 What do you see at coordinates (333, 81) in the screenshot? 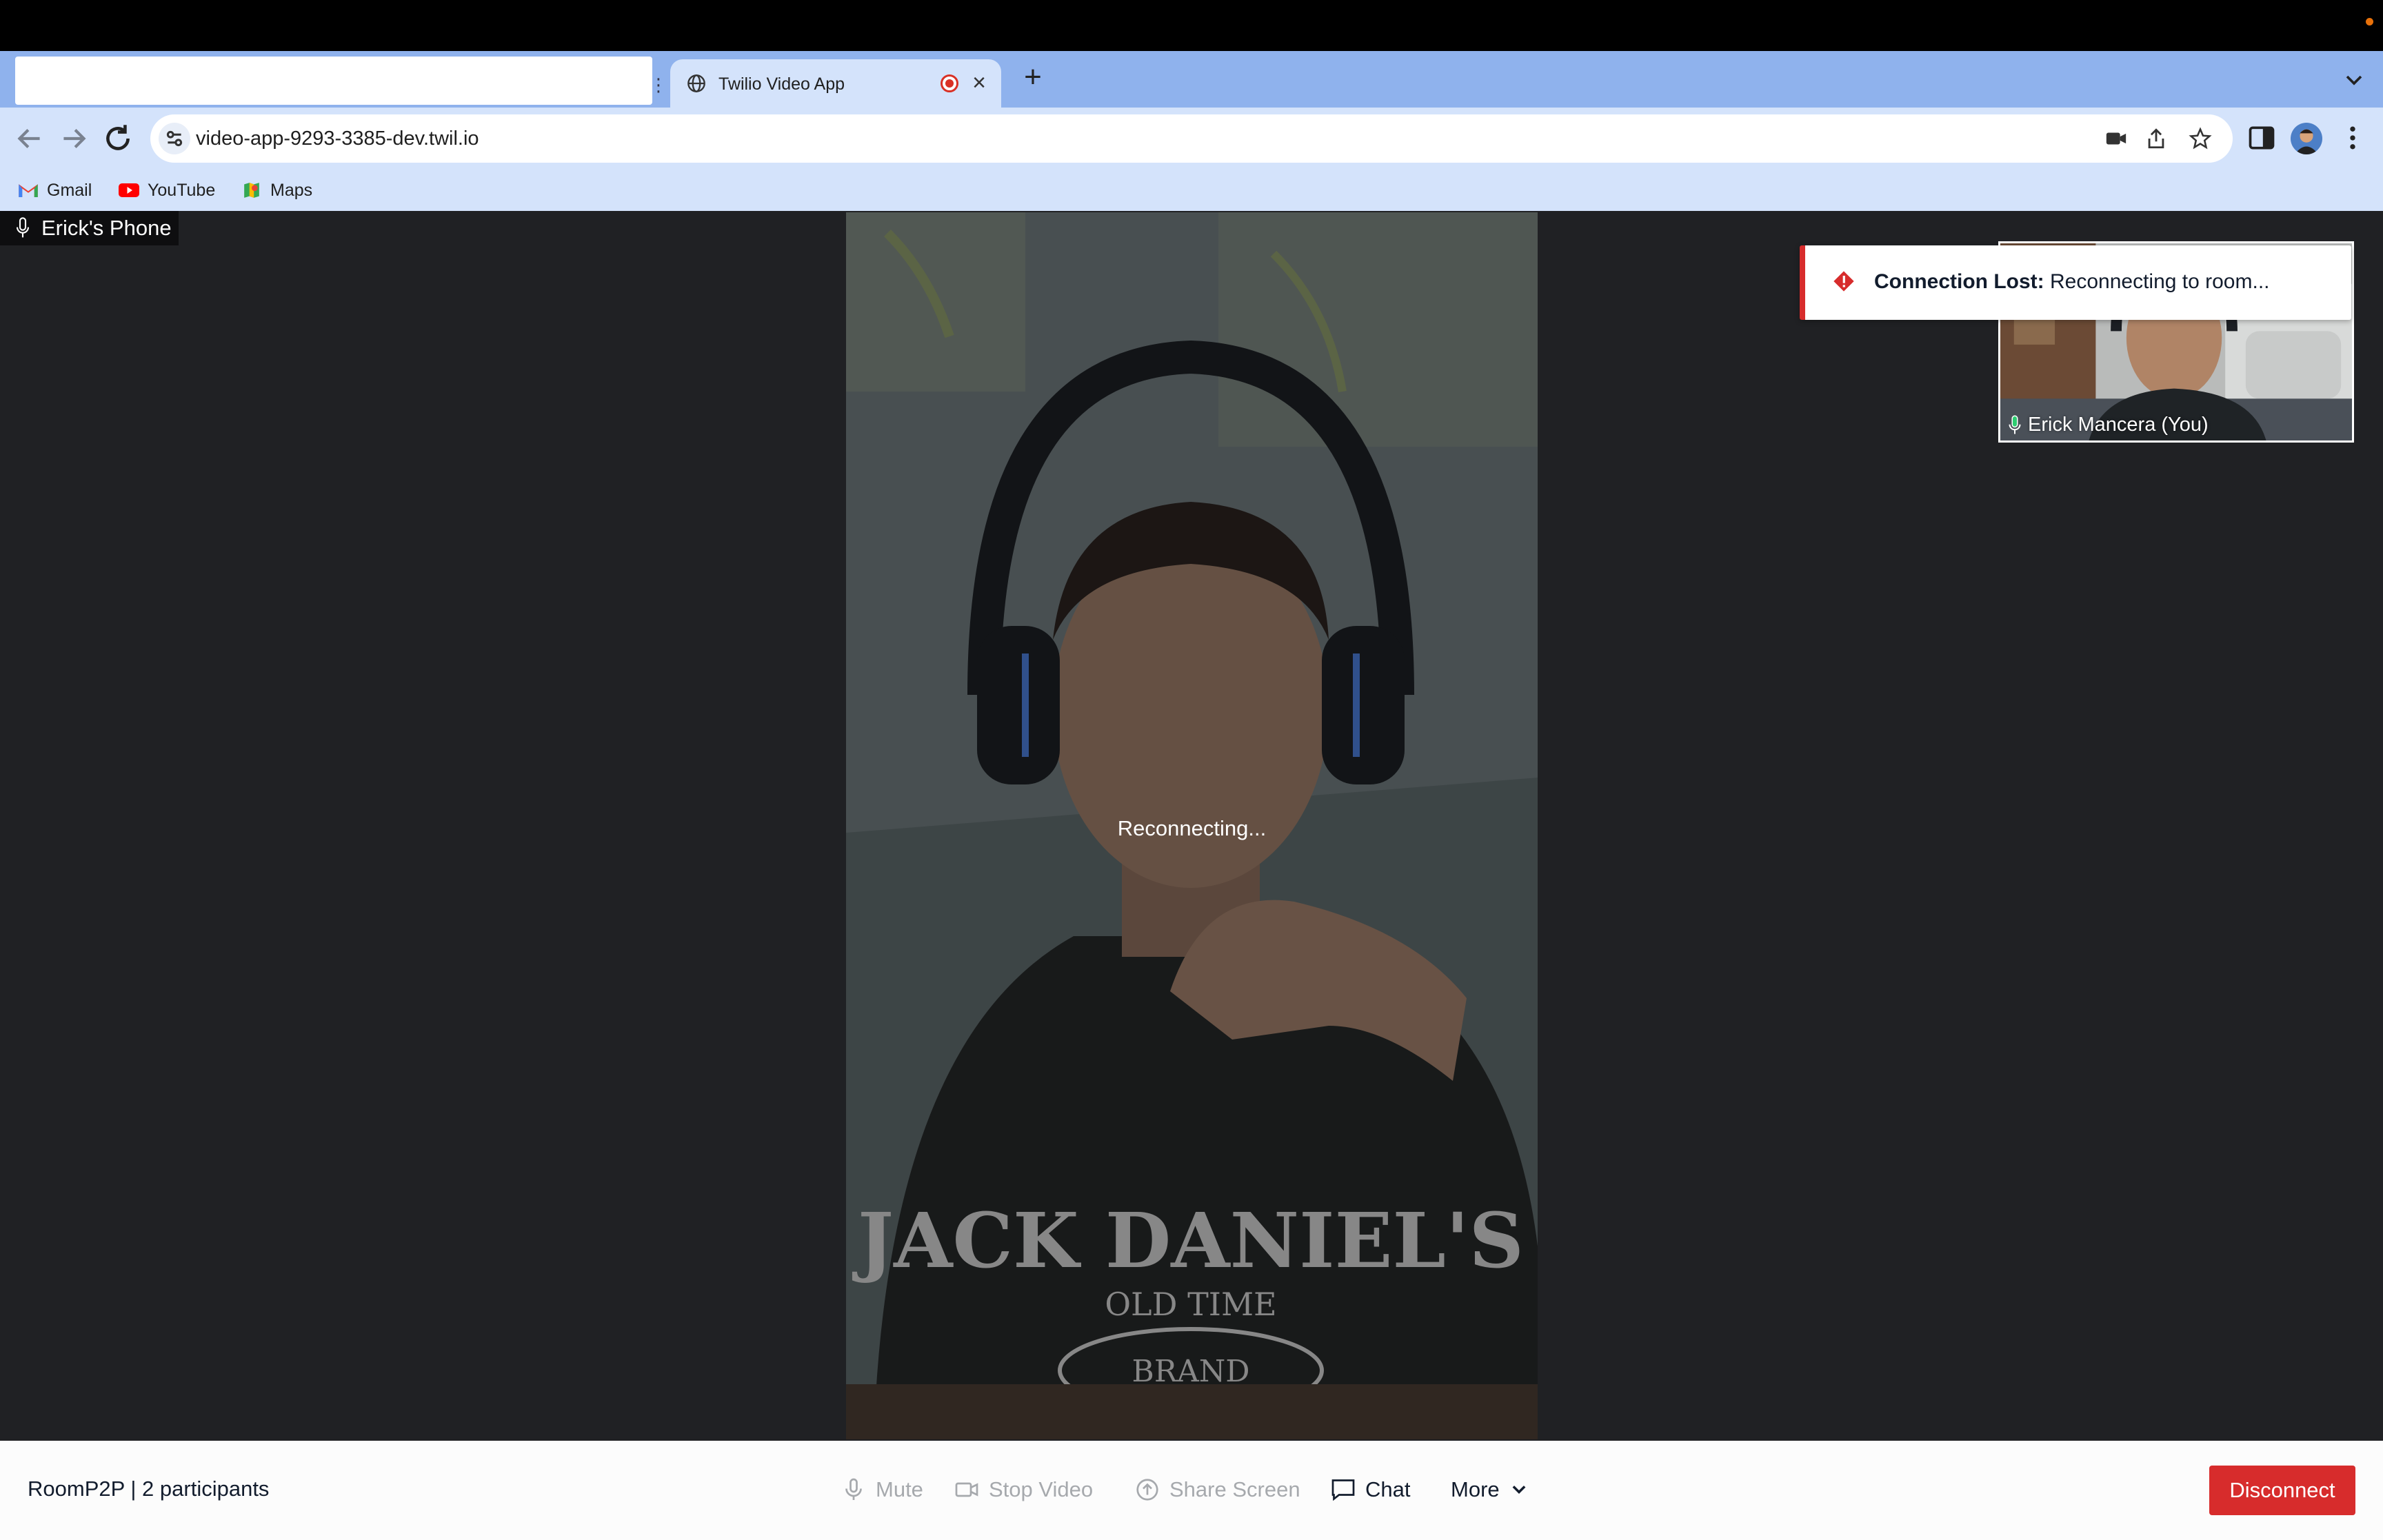
I see `redacted-tab` at bounding box center [333, 81].